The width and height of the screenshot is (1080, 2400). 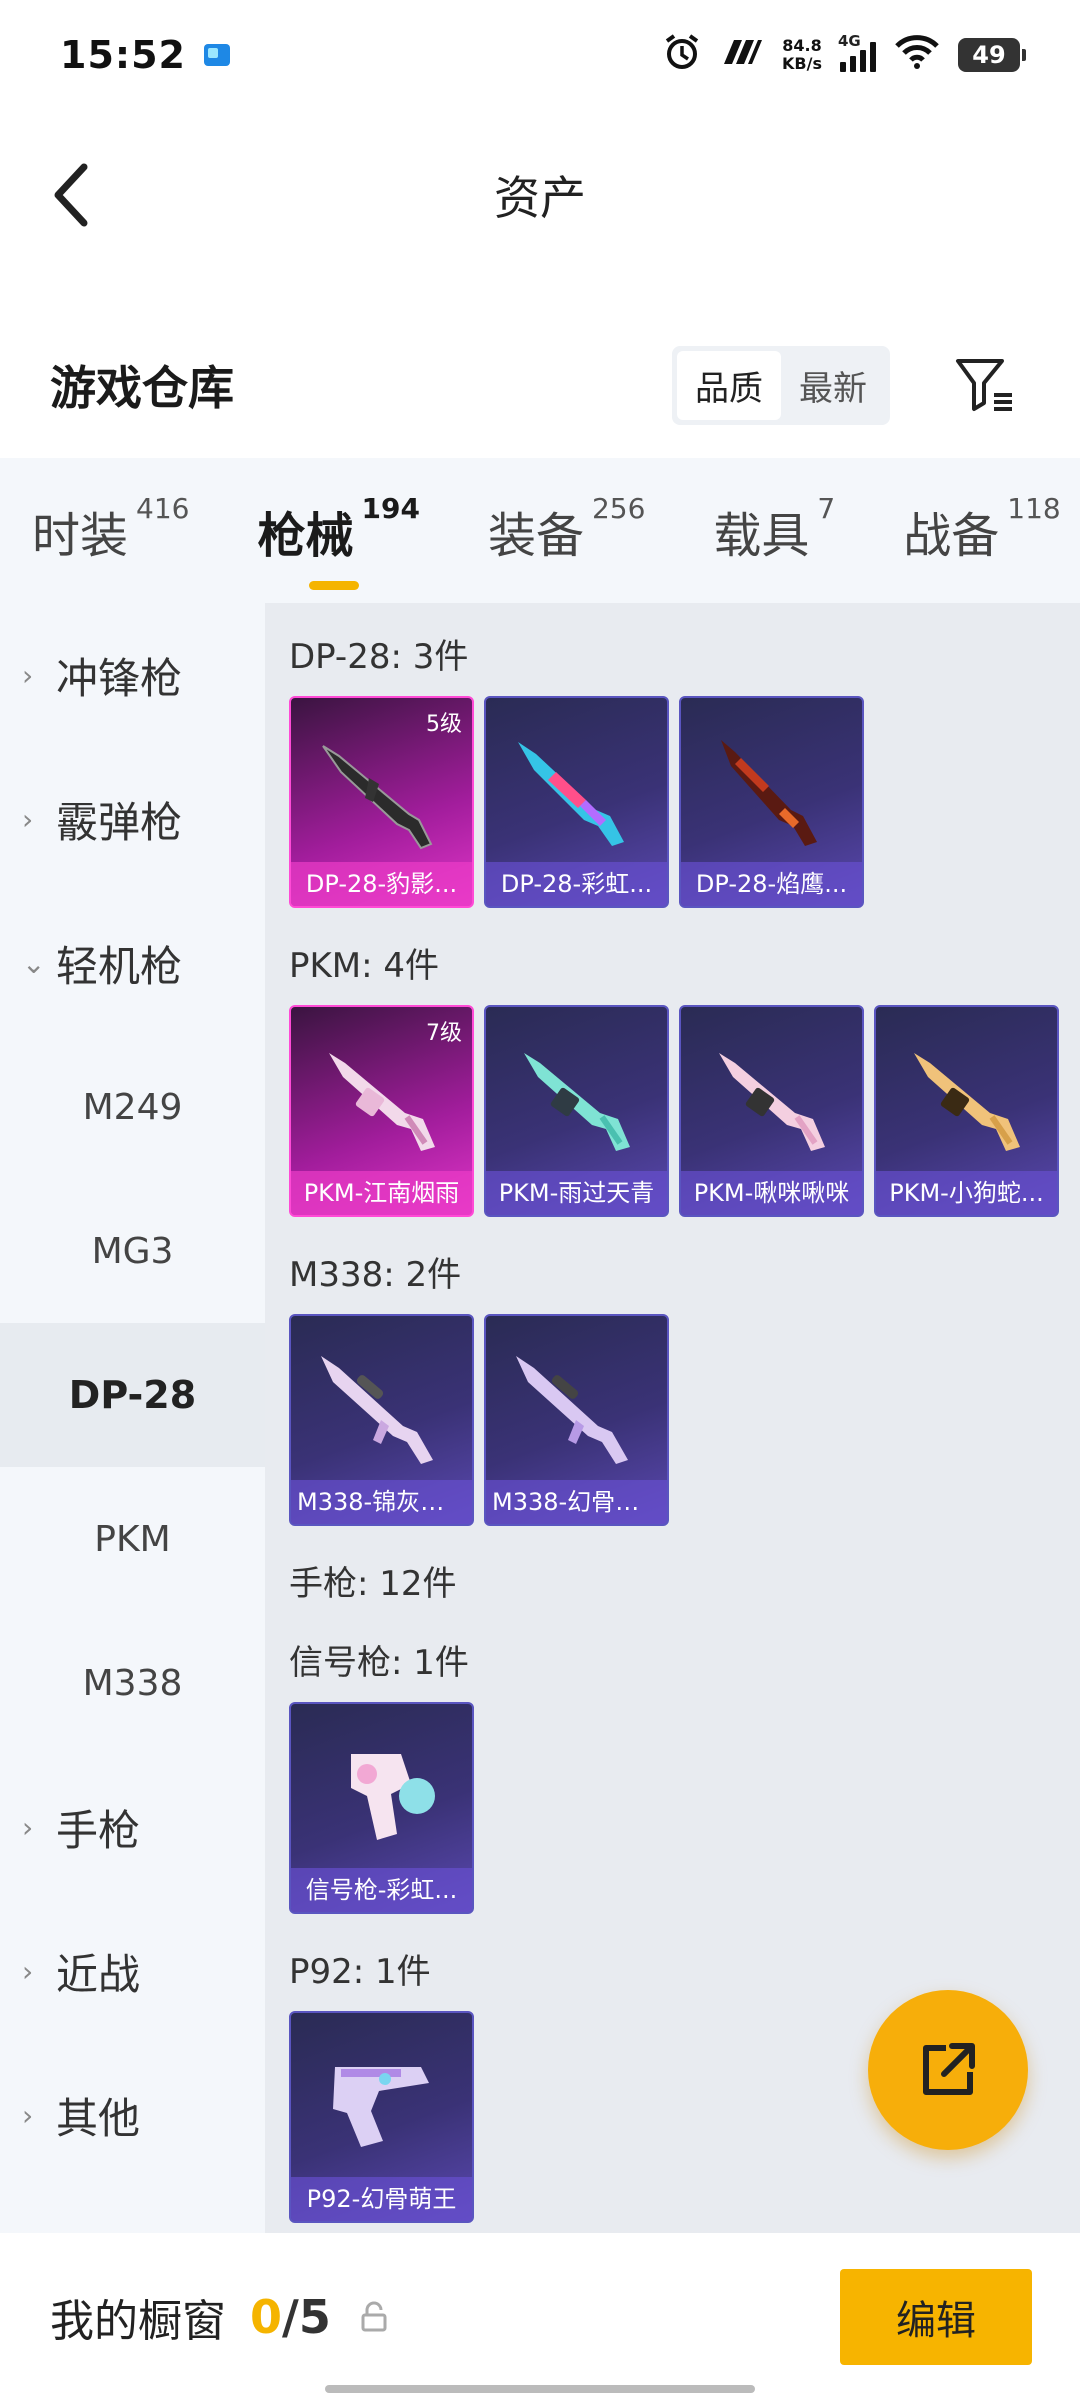 I want to click on showcase-current: 0, so click(x=266, y=2316).